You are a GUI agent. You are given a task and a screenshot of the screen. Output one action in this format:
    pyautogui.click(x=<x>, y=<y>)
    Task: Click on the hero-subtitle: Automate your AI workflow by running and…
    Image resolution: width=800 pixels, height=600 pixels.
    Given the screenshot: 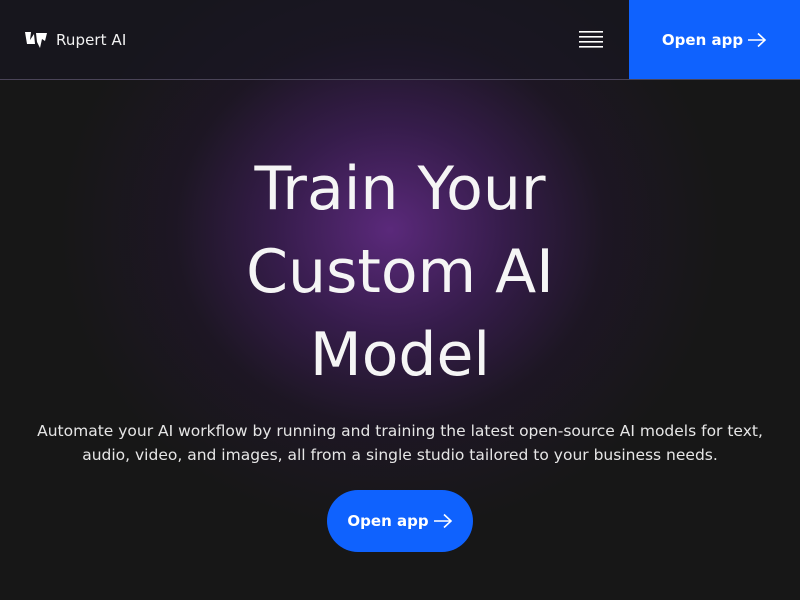 What is the action you would take?
    pyautogui.click(x=400, y=443)
    